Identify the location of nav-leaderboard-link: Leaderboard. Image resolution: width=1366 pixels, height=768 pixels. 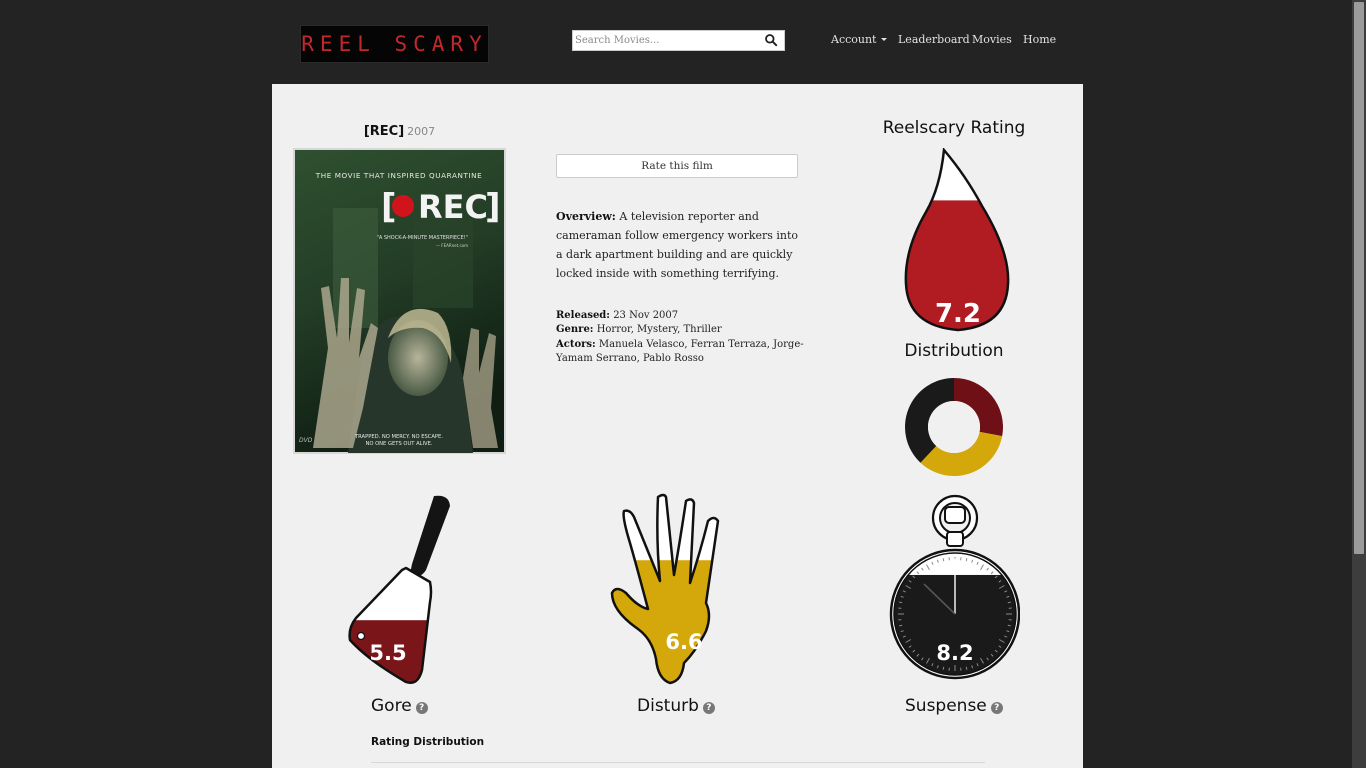
(934, 39).